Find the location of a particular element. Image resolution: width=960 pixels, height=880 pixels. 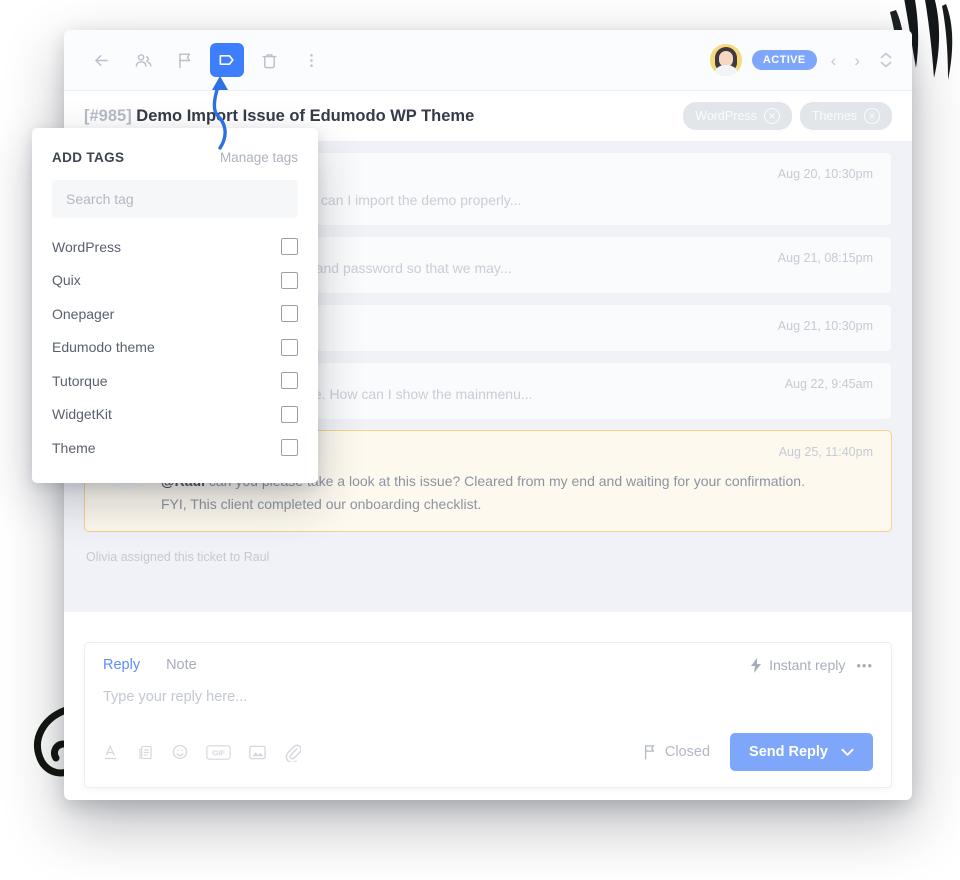

more-vertical-icon is located at coordinates (311, 60).